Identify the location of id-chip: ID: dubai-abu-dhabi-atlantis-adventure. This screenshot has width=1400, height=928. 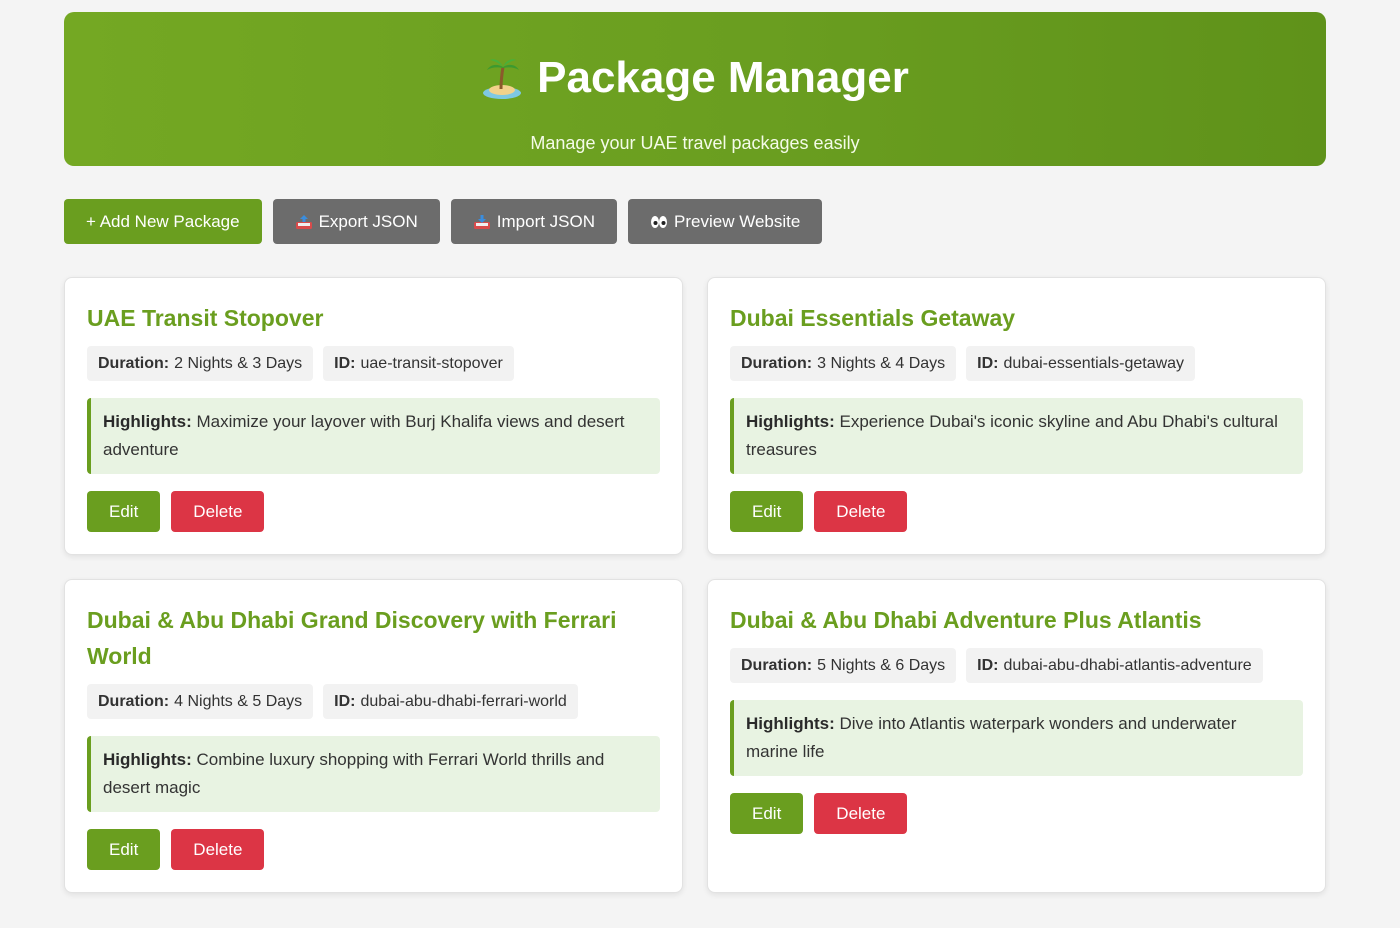
(1114, 665).